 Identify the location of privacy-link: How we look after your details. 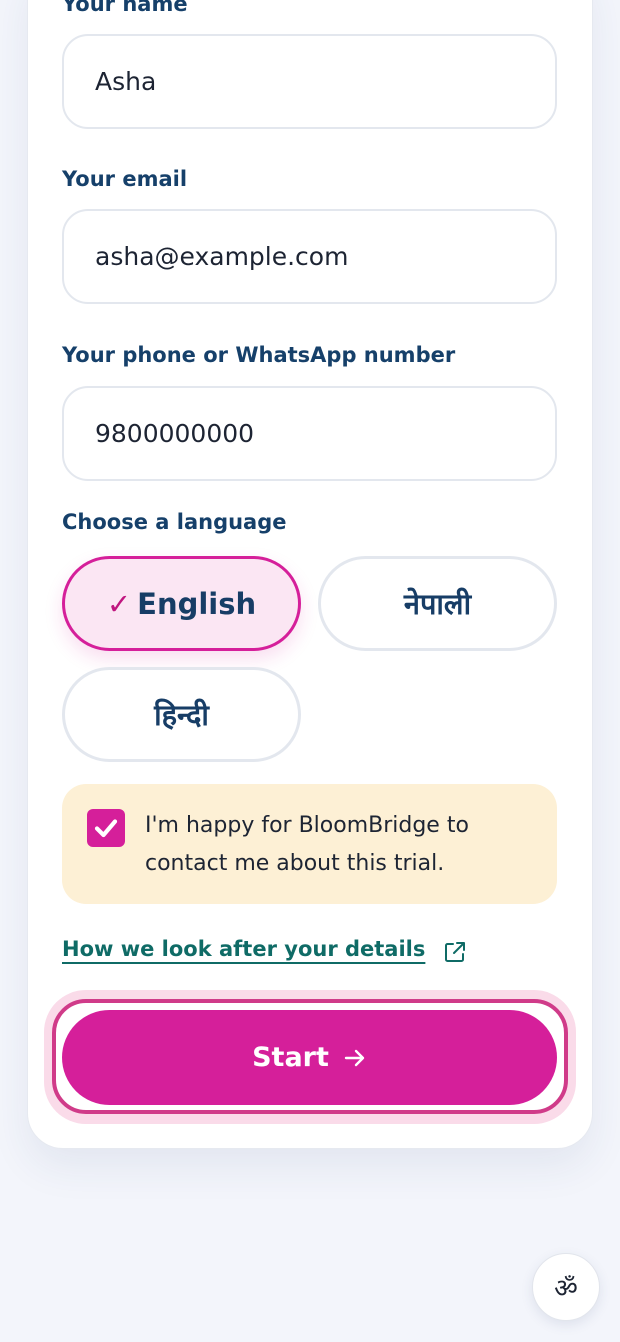
(243, 949).